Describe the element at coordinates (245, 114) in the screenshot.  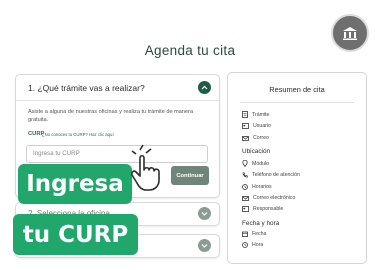
I see `document-icon` at that location.